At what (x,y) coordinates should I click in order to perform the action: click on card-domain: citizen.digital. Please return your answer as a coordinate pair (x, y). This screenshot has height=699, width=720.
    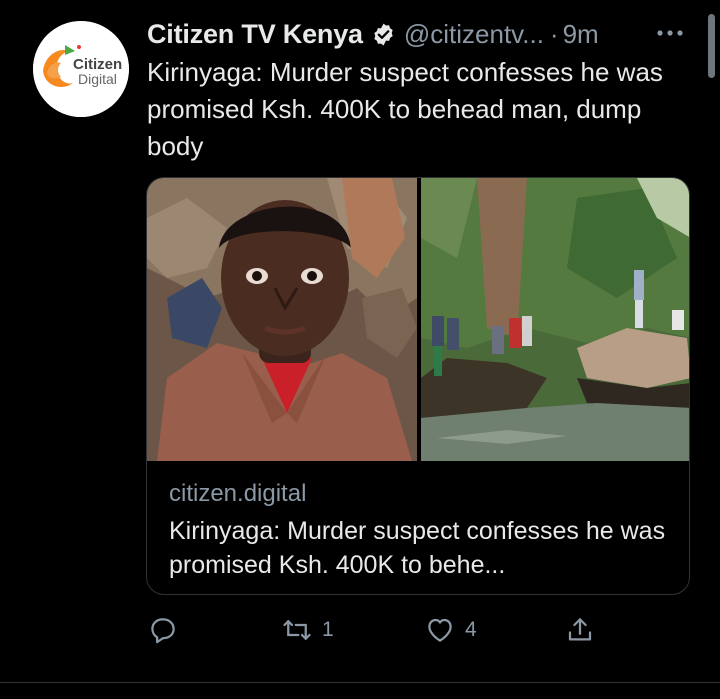
    Looking at the image, I should click on (238, 493).